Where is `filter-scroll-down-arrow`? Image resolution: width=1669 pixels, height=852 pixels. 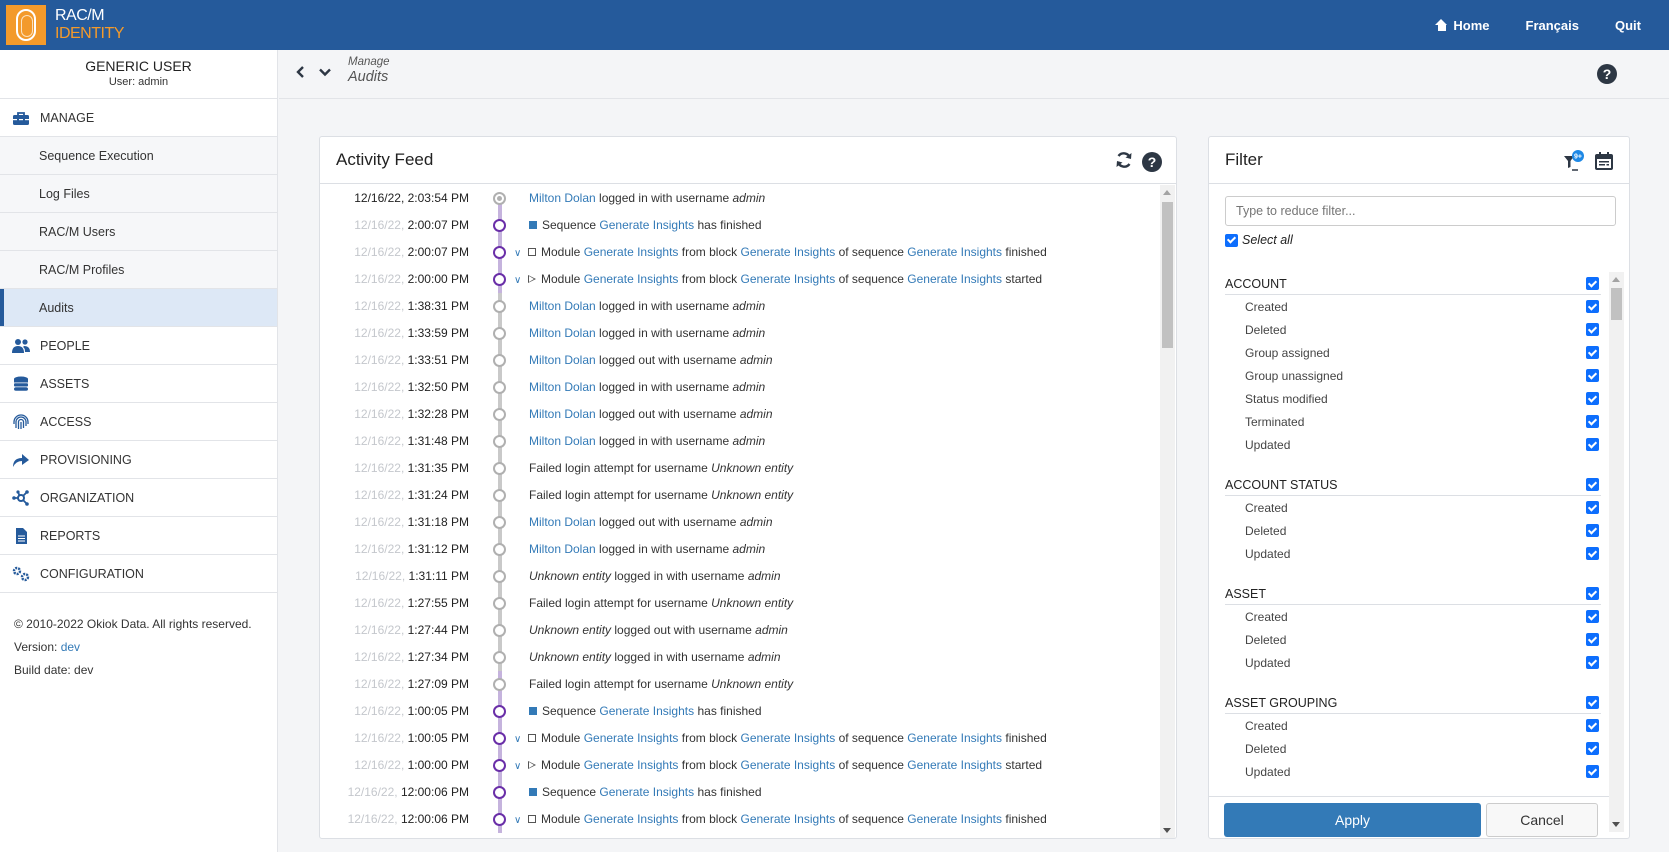
filter-scroll-down-arrow is located at coordinates (1616, 824).